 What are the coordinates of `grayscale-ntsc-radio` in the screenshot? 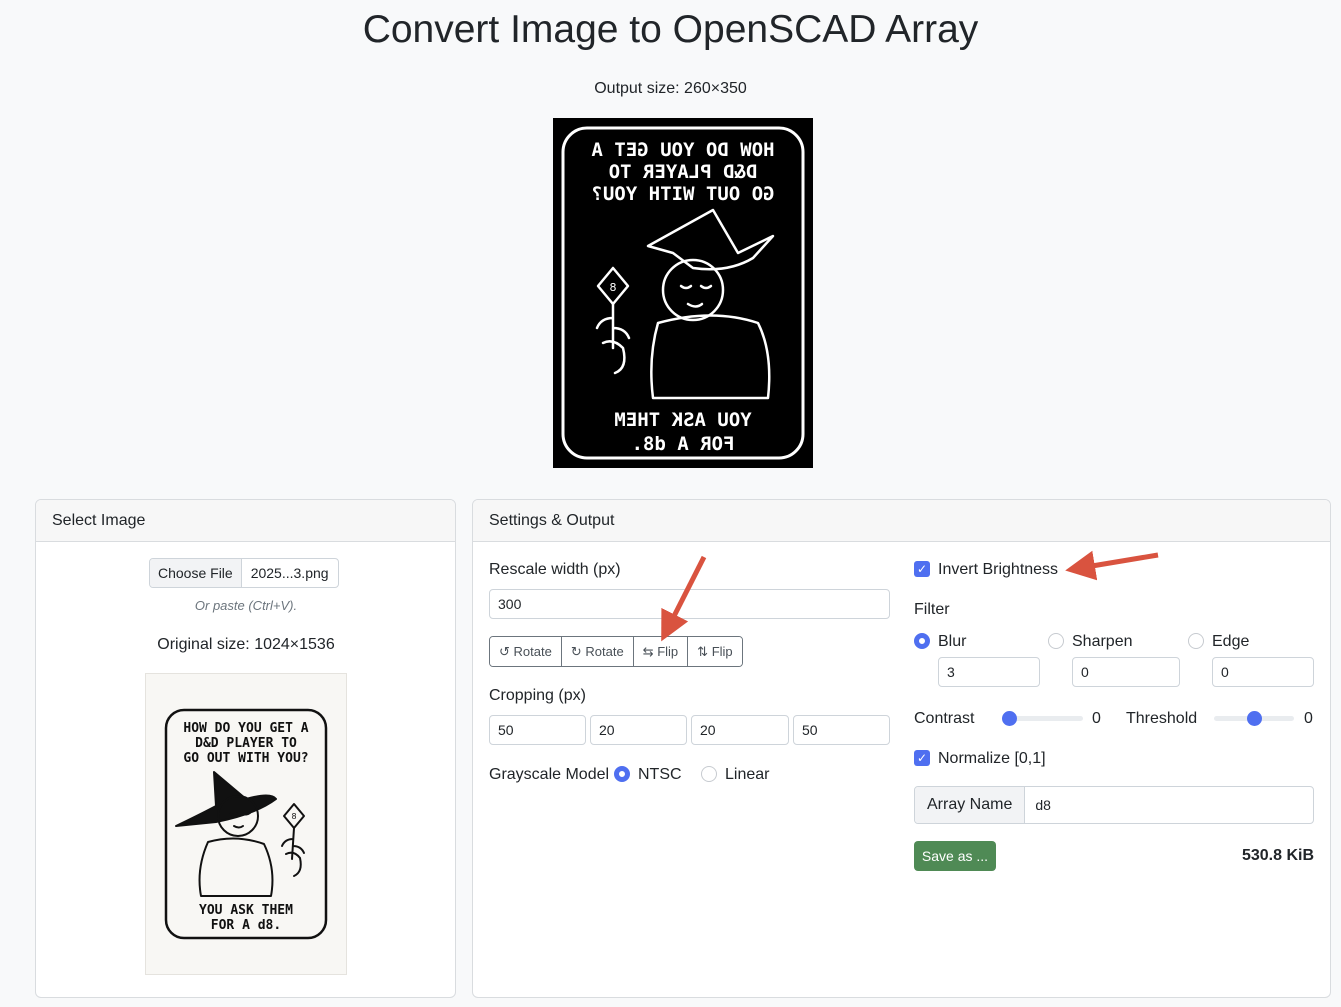 It's located at (622, 774).